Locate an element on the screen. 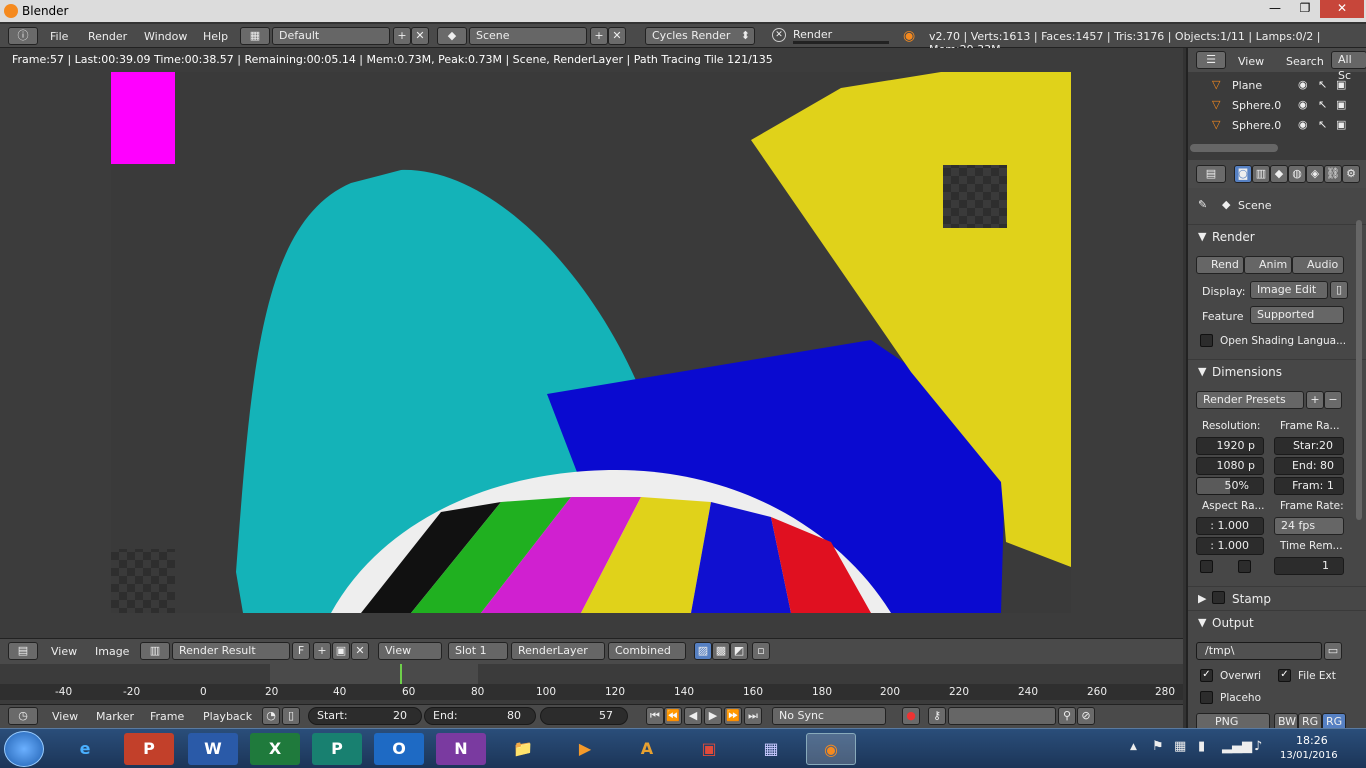  outliner-menu-view: View is located at coordinates (1251, 61).